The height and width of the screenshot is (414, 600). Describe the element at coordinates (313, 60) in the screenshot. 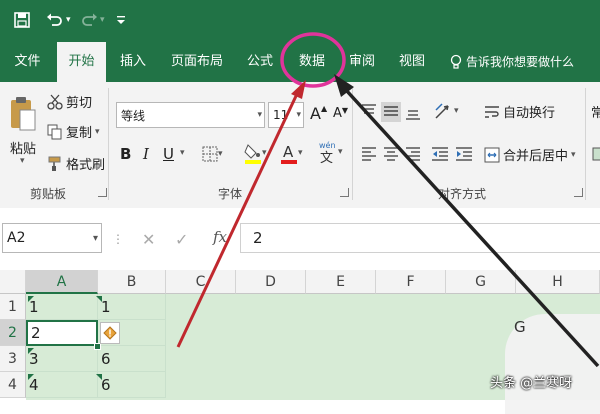

I see `highlight-circle` at that location.